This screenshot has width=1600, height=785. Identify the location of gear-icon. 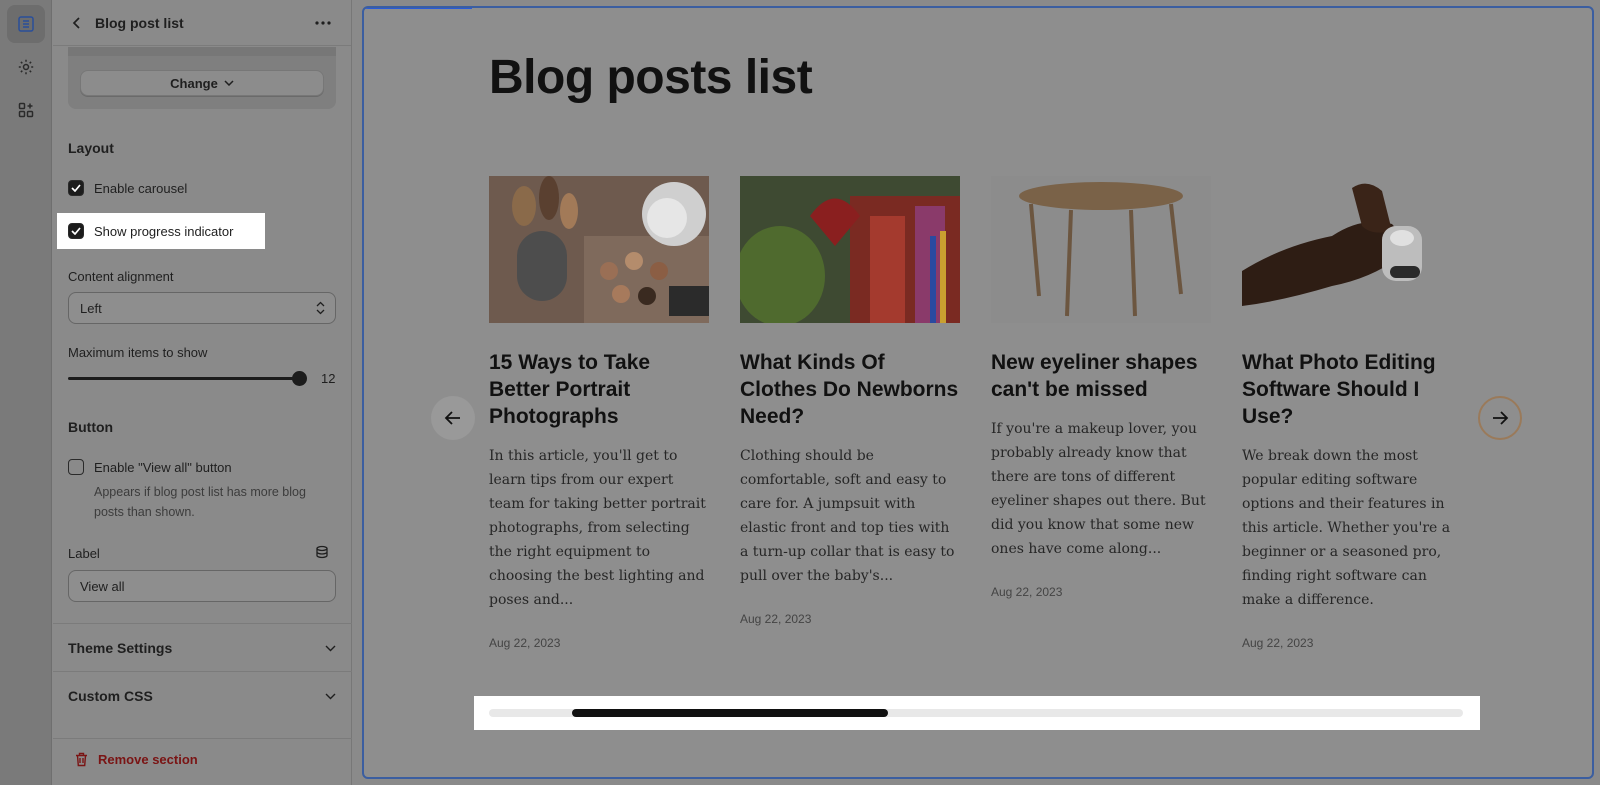
(26, 67).